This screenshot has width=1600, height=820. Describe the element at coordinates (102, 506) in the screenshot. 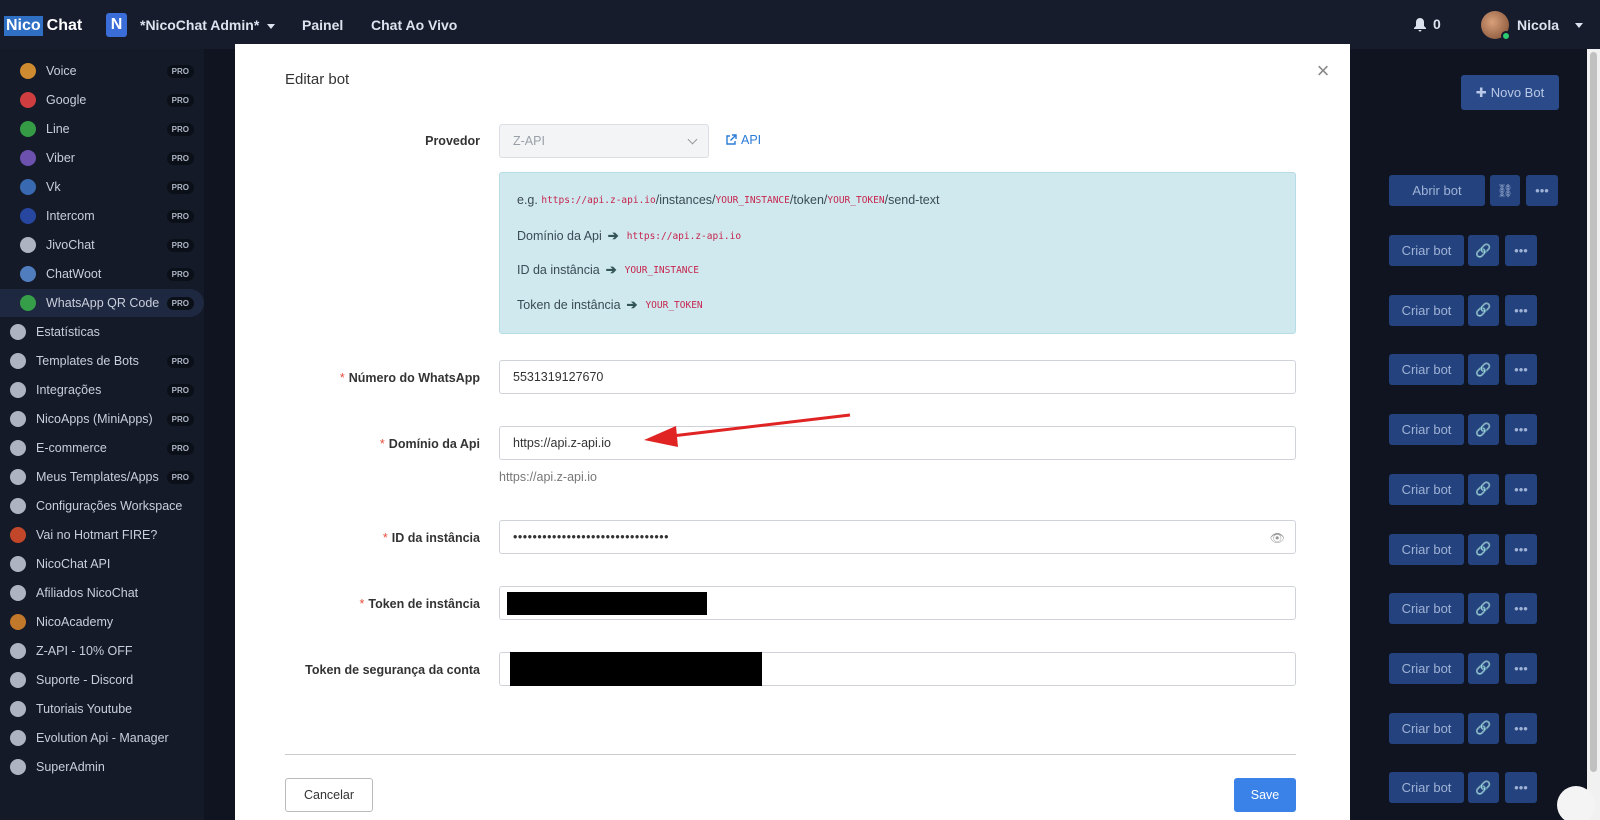

I see `sidebar-item: Configurações Workspace` at that location.